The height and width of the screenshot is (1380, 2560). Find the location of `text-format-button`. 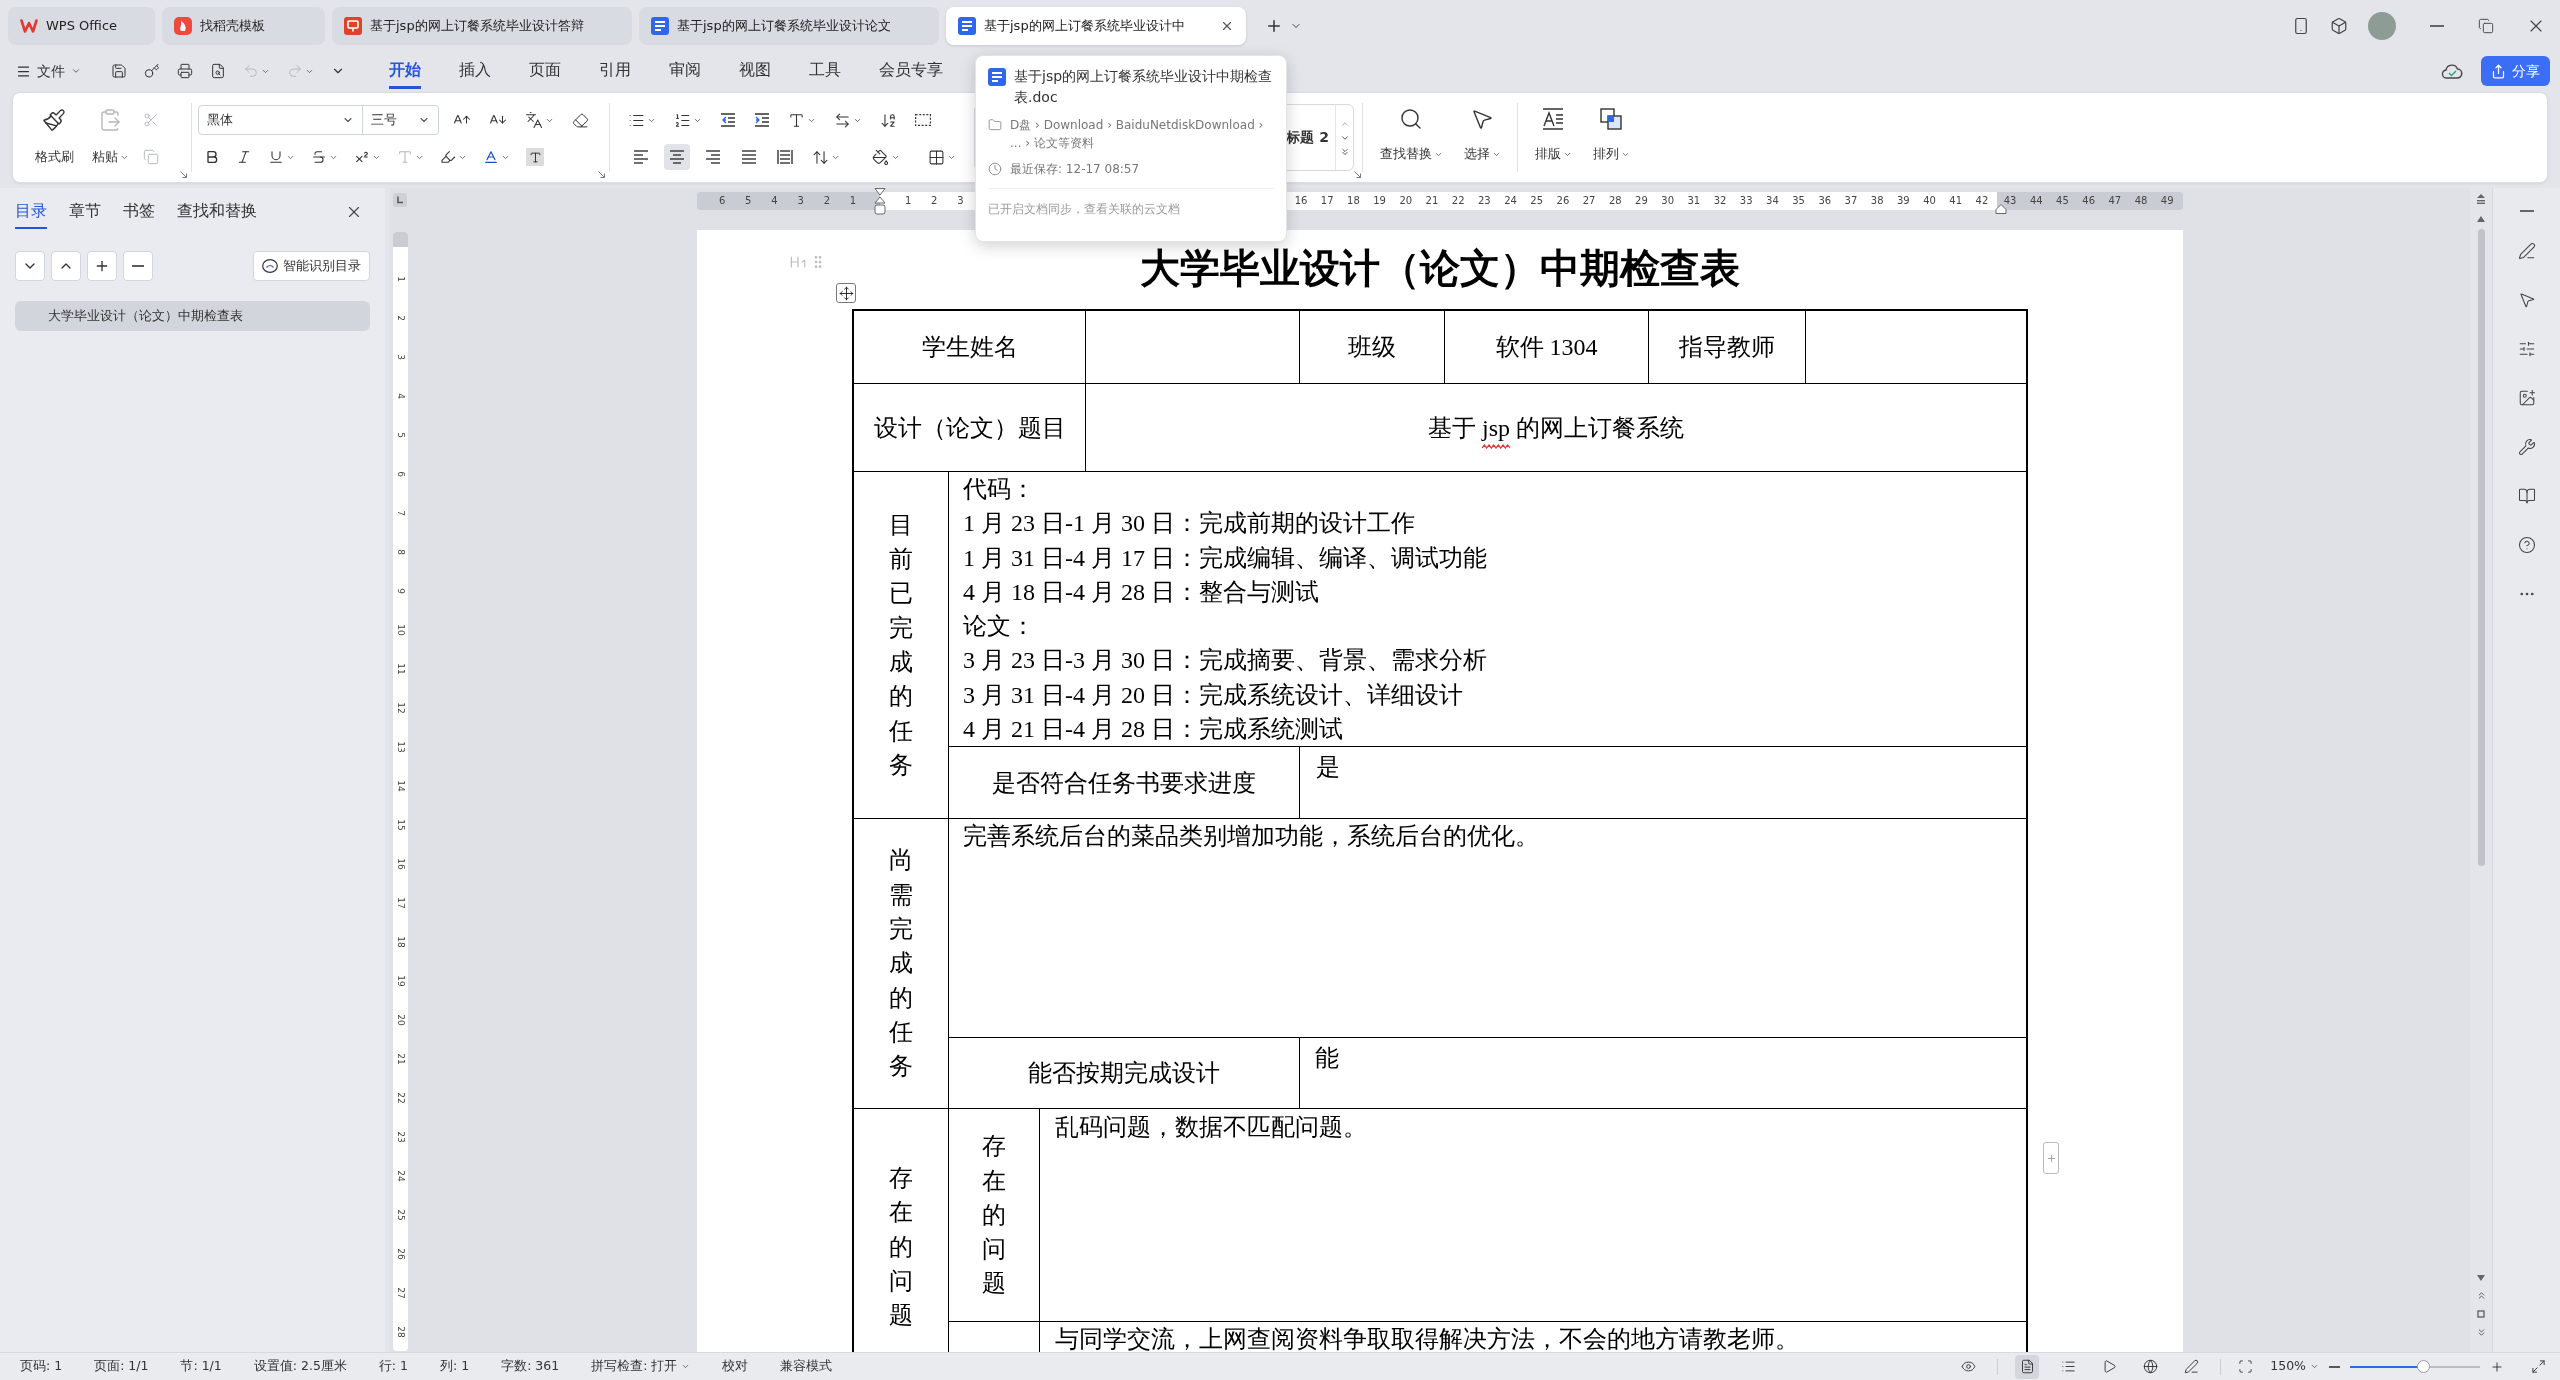

text-format-button is located at coordinates (802, 120).